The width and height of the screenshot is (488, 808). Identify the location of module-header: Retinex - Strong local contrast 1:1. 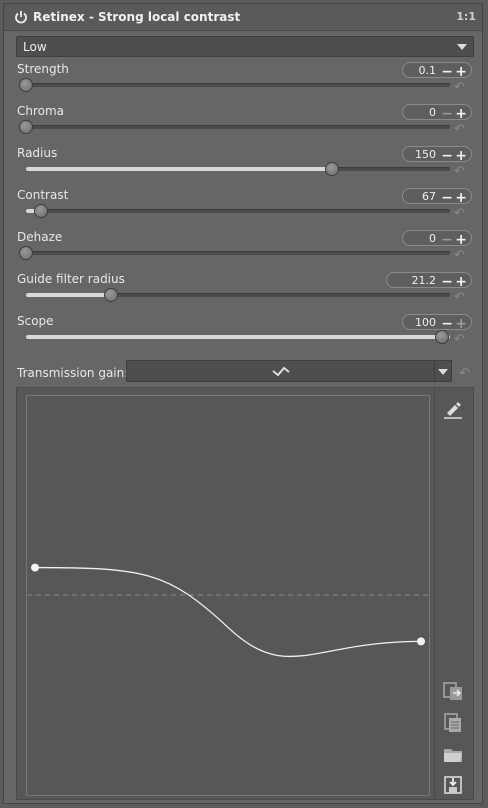
(243, 17).